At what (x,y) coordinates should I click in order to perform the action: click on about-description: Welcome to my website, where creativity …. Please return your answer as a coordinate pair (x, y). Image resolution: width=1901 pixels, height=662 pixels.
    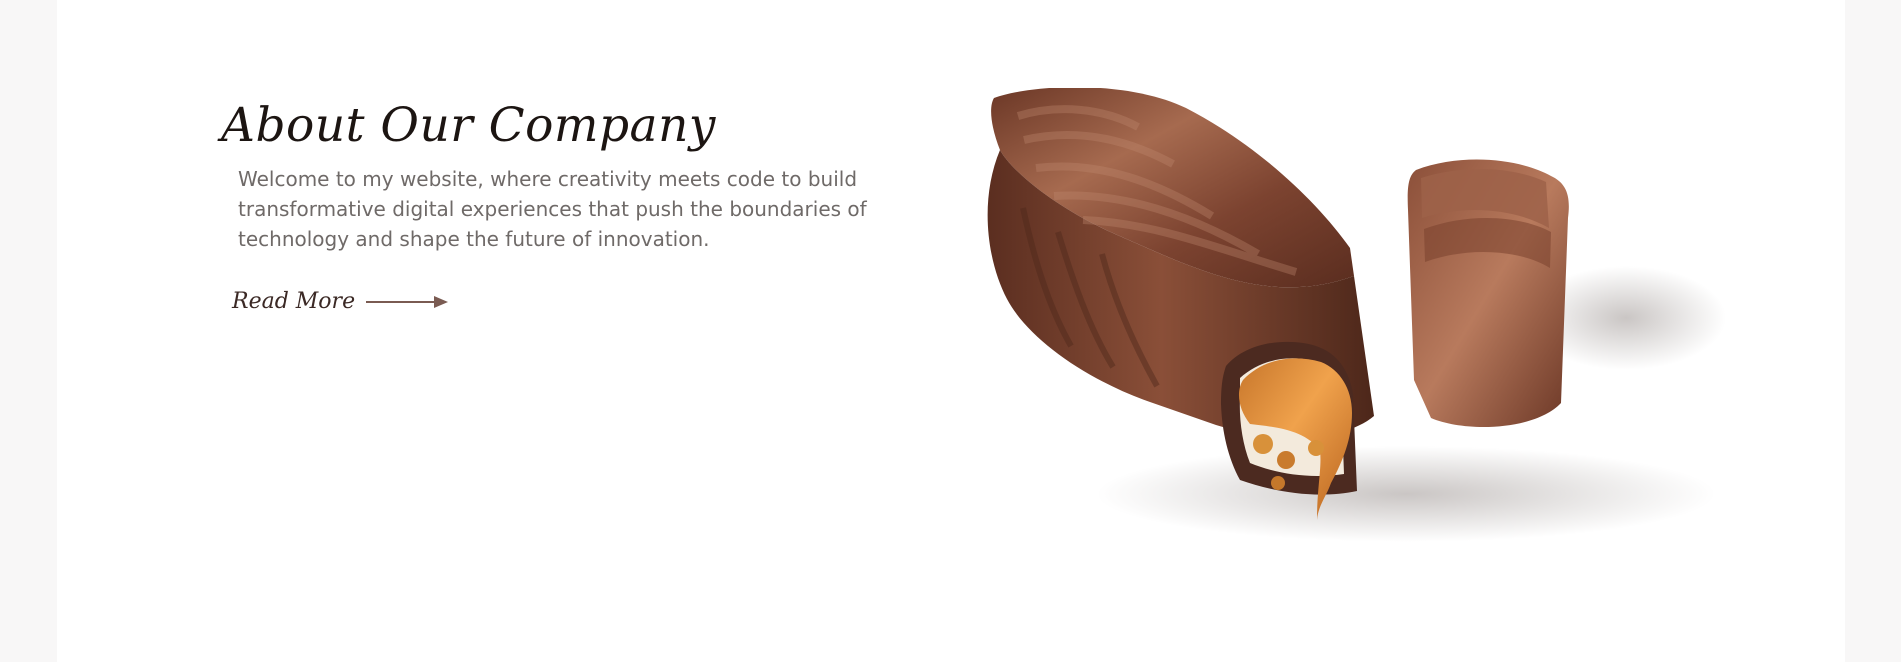
    Looking at the image, I should click on (552, 209).